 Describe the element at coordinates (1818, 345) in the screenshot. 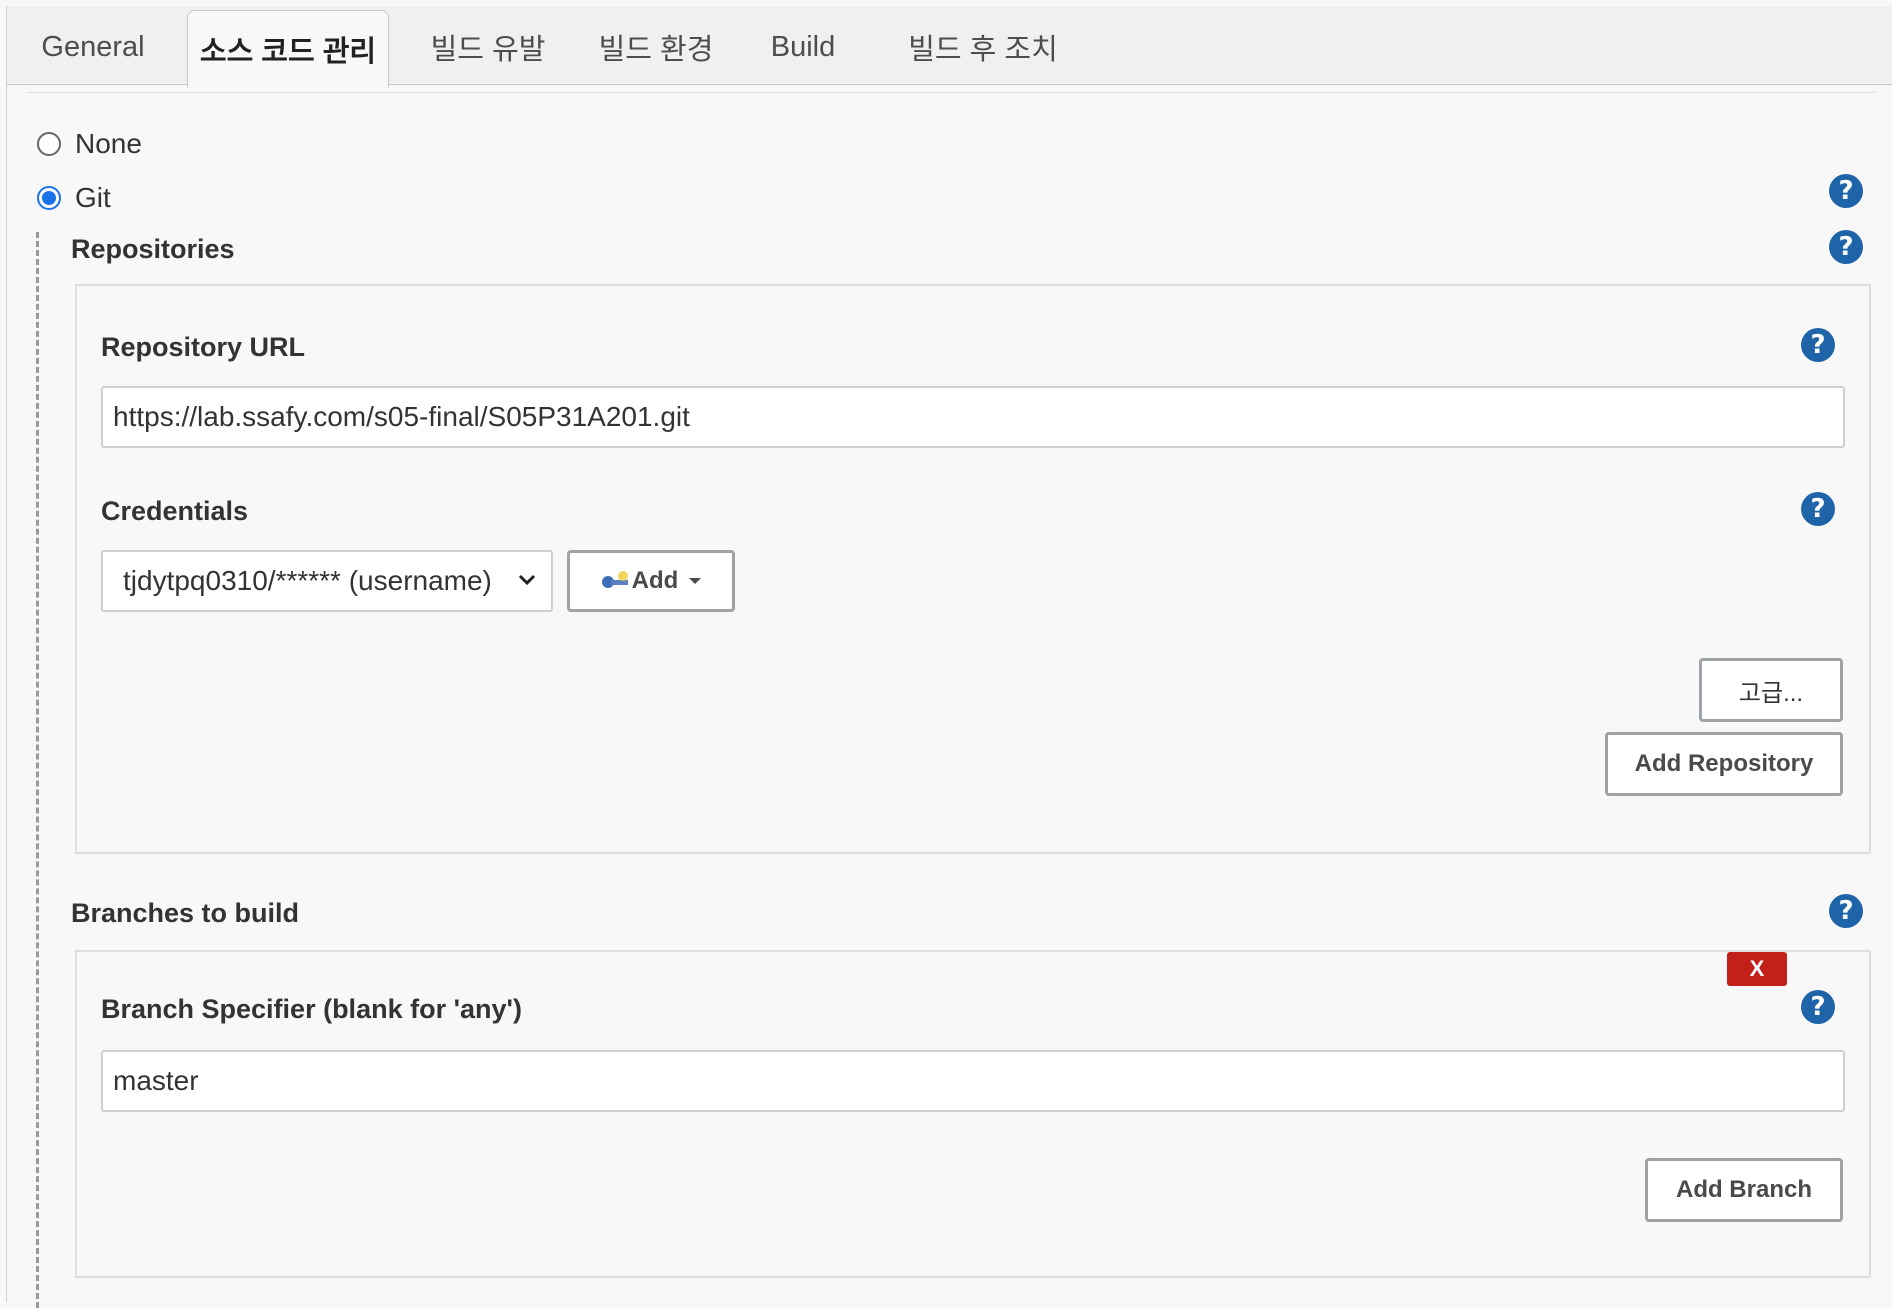

I see `repository-url-help-icon` at that location.